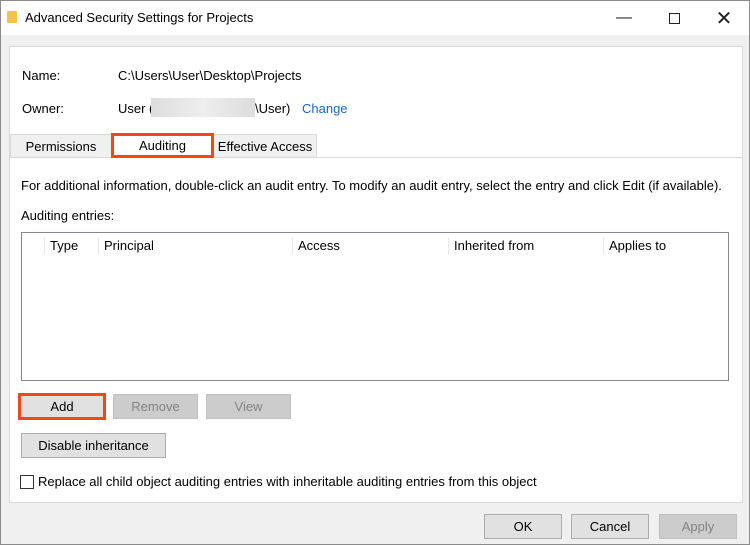 This screenshot has width=750, height=545. What do you see at coordinates (68, 215) in the screenshot?
I see `auditing-entries-label: Auditing entries:` at bounding box center [68, 215].